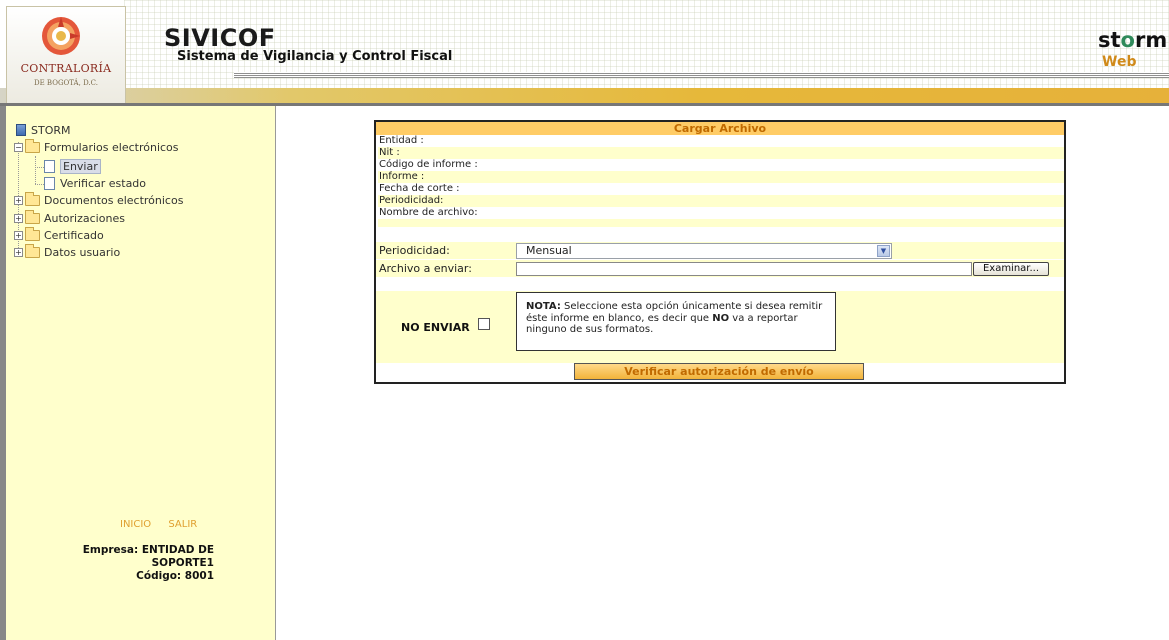  What do you see at coordinates (428, 164) in the screenshot?
I see `info-codigo-informe: Código de informe :` at bounding box center [428, 164].